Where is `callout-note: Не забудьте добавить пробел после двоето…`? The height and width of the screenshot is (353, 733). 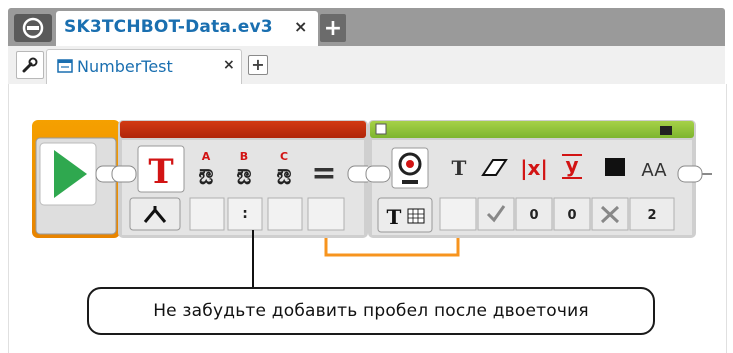 callout-note: Не забудьте добавить пробел после двоето… is located at coordinates (371, 311).